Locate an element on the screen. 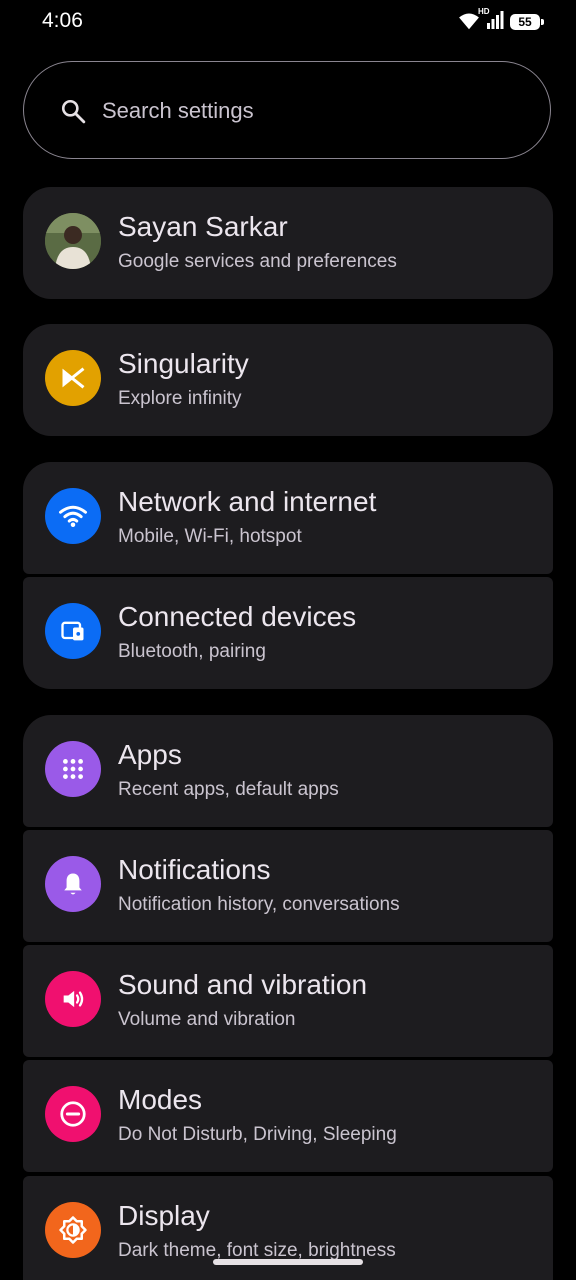 The height and width of the screenshot is (1280, 576). cellular-signal: HD is located at coordinates (491, 20).